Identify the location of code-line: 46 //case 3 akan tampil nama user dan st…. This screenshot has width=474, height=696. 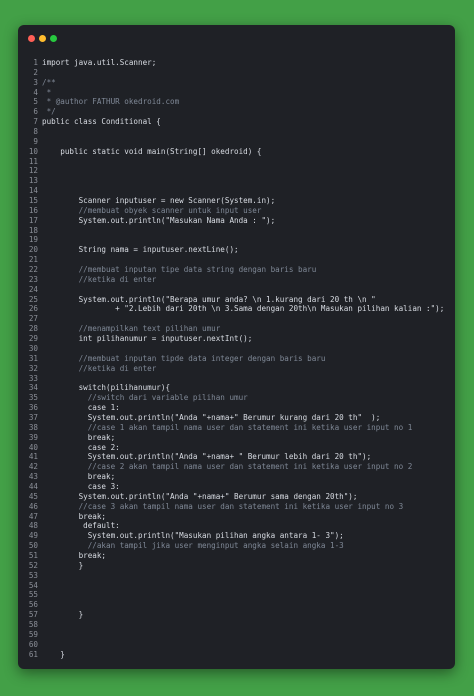
(236, 507).